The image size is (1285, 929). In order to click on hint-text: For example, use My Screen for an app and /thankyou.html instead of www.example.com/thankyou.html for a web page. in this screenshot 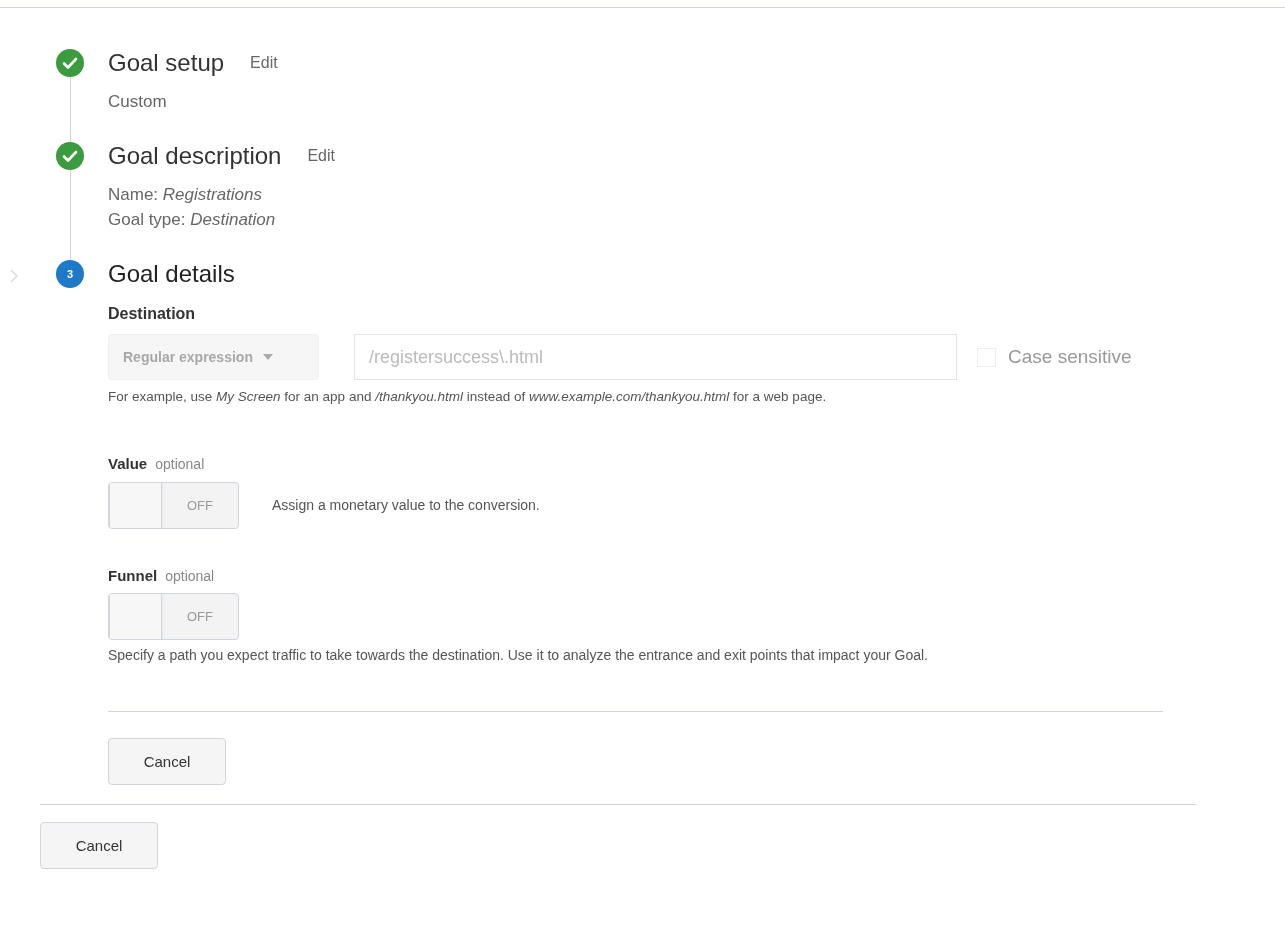, I will do `click(468, 397)`.